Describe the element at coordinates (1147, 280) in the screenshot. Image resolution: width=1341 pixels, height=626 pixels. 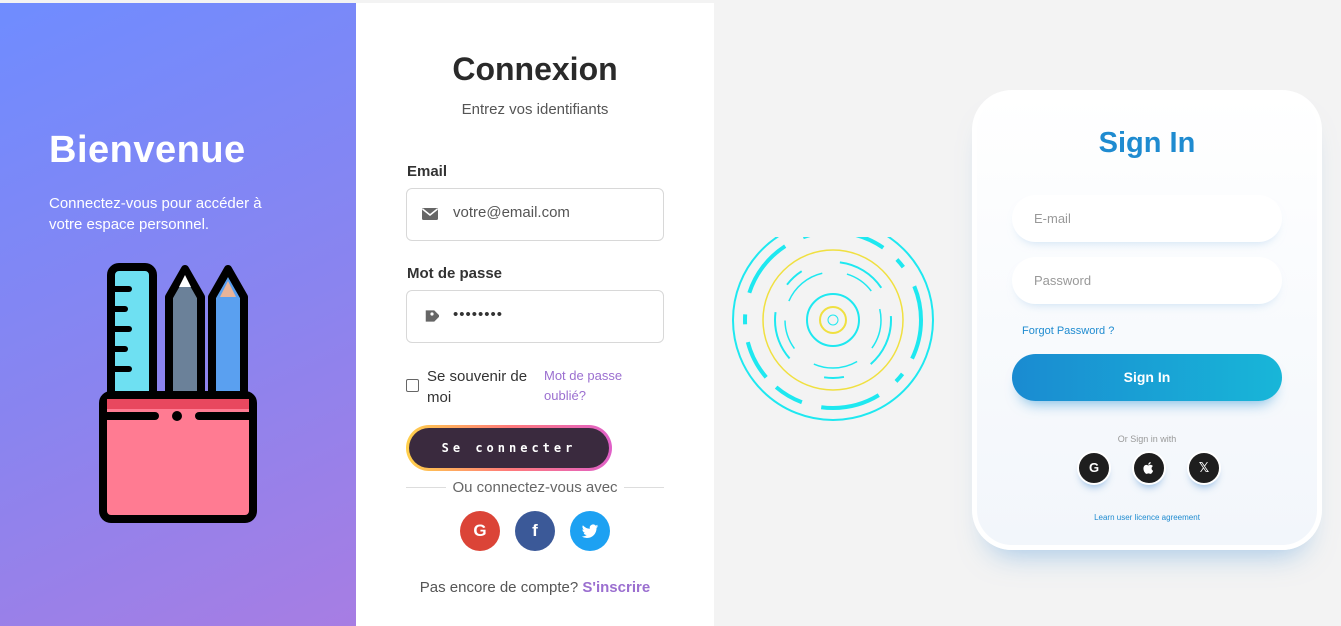
I see `password-input: Password` at that location.